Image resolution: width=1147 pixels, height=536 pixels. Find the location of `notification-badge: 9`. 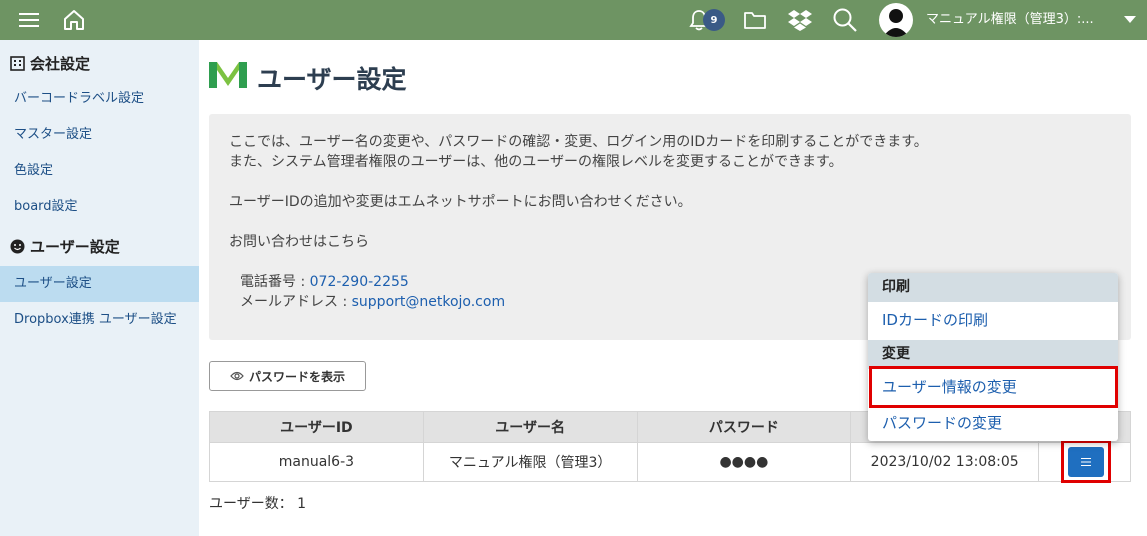

notification-badge: 9 is located at coordinates (714, 20).